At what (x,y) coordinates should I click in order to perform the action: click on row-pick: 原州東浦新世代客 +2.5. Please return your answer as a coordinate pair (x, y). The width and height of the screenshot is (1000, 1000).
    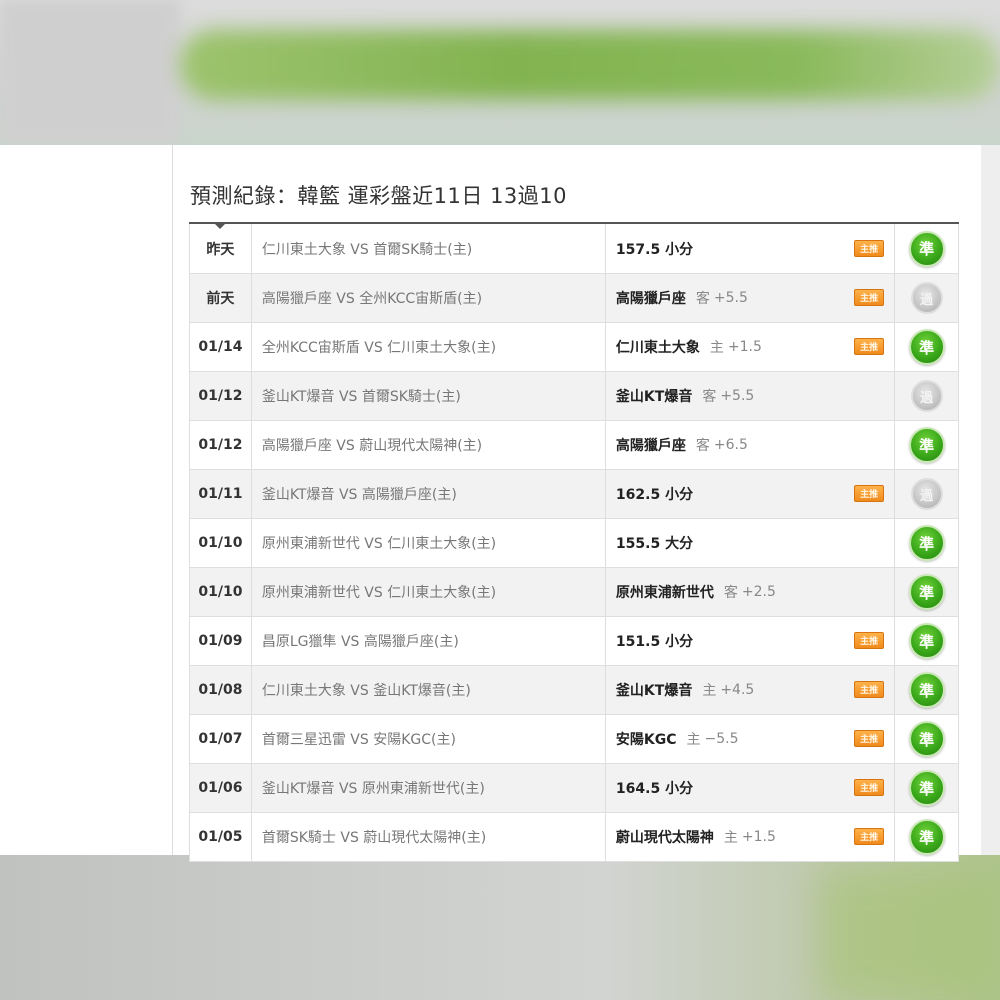
    Looking at the image, I should click on (751, 592).